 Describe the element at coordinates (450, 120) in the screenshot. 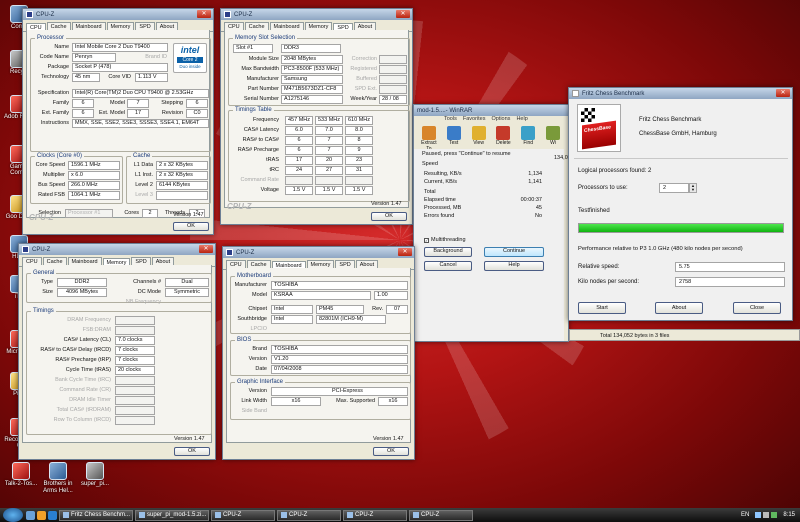

I see `menu-tools: Tools` at that location.